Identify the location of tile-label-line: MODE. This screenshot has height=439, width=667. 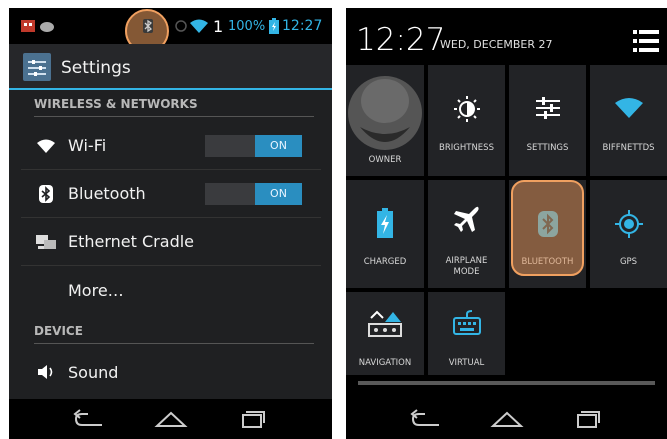
(466, 272).